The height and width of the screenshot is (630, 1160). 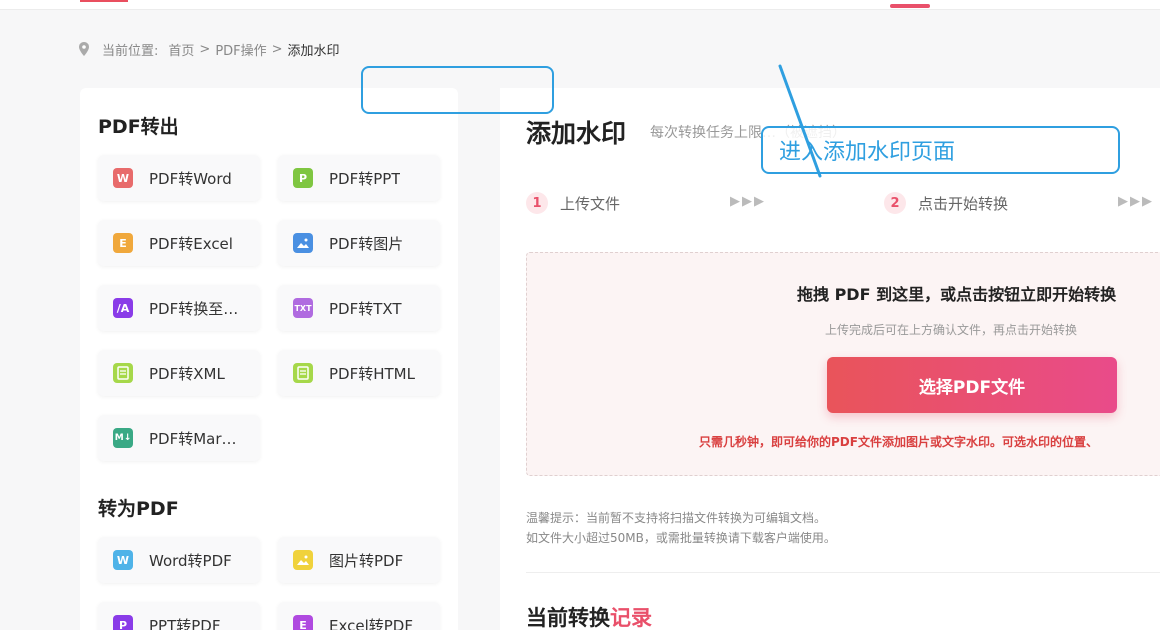 I want to click on tool-pdf-to-image: PDF转图片, so click(x=359, y=243).